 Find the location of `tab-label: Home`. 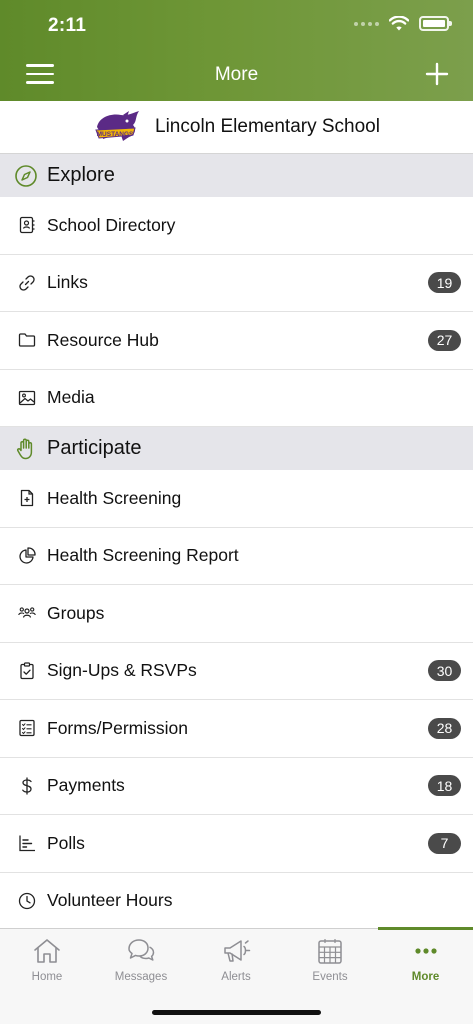

tab-label: Home is located at coordinates (47, 977).